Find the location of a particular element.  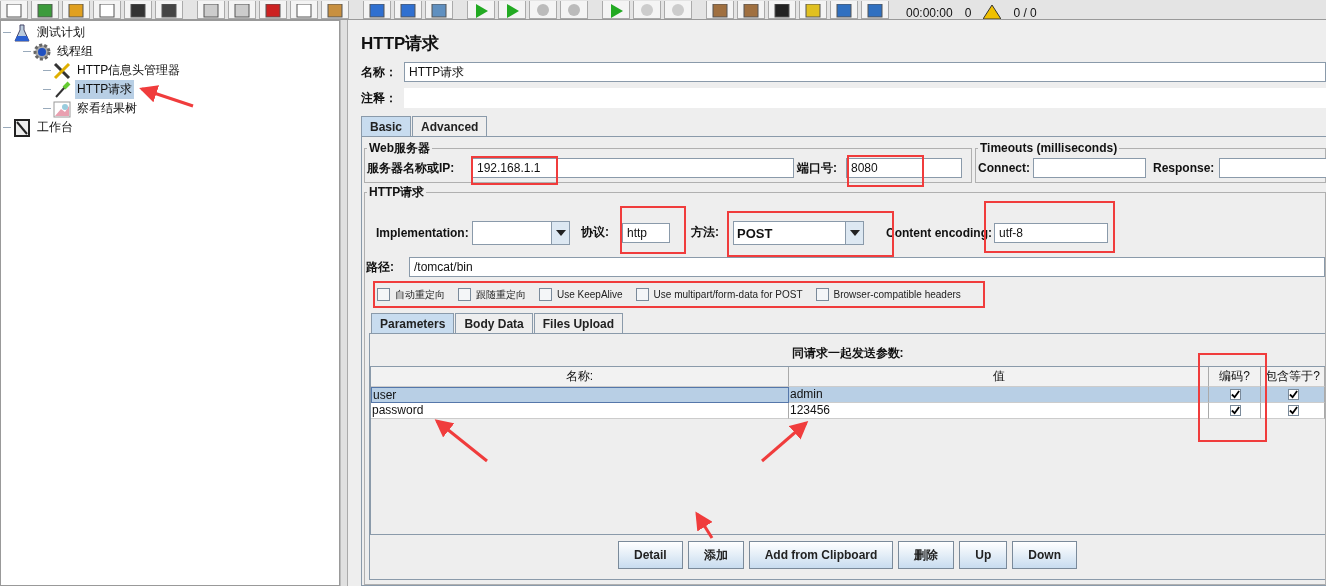

table-row: password 123456 is located at coordinates (848, 411).